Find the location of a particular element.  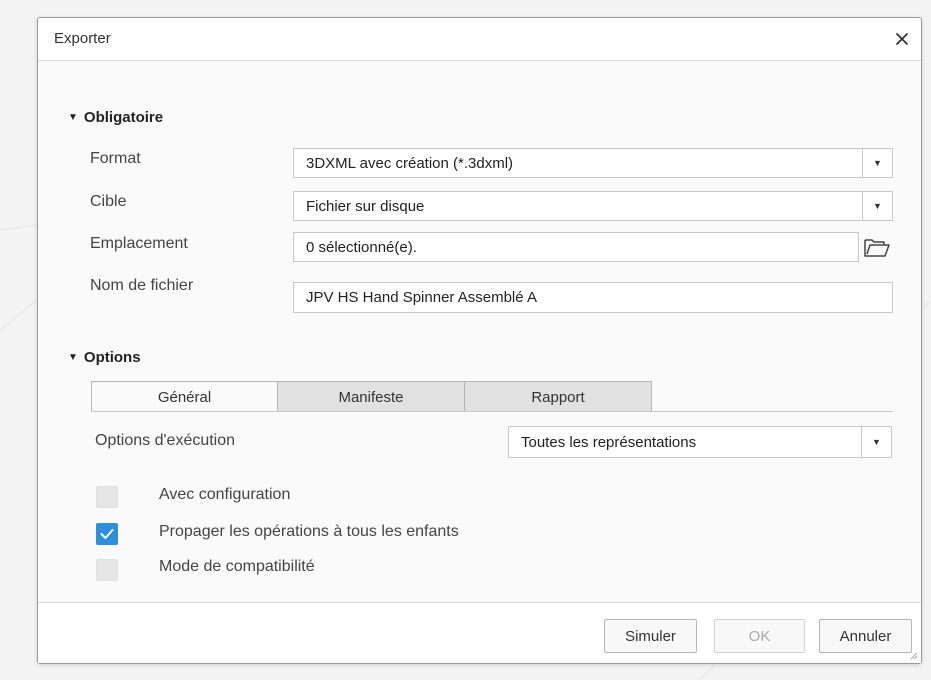

execution-options-value: Toutes les représentations is located at coordinates (609, 442).